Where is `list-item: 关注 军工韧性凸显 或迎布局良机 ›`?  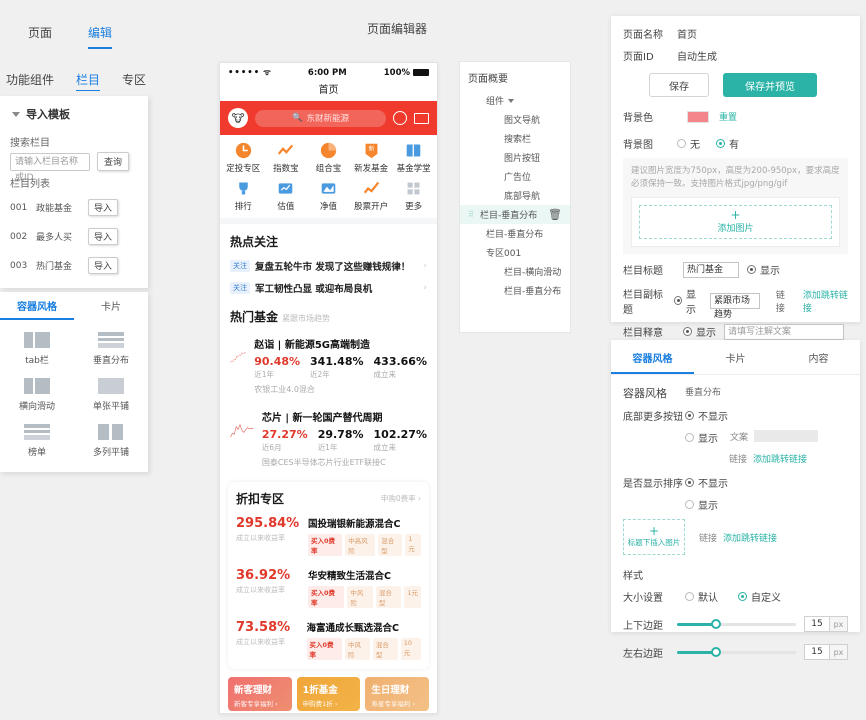
list-item: 关注 军工韧性凸显 或迎布局良机 › is located at coordinates (328, 288).